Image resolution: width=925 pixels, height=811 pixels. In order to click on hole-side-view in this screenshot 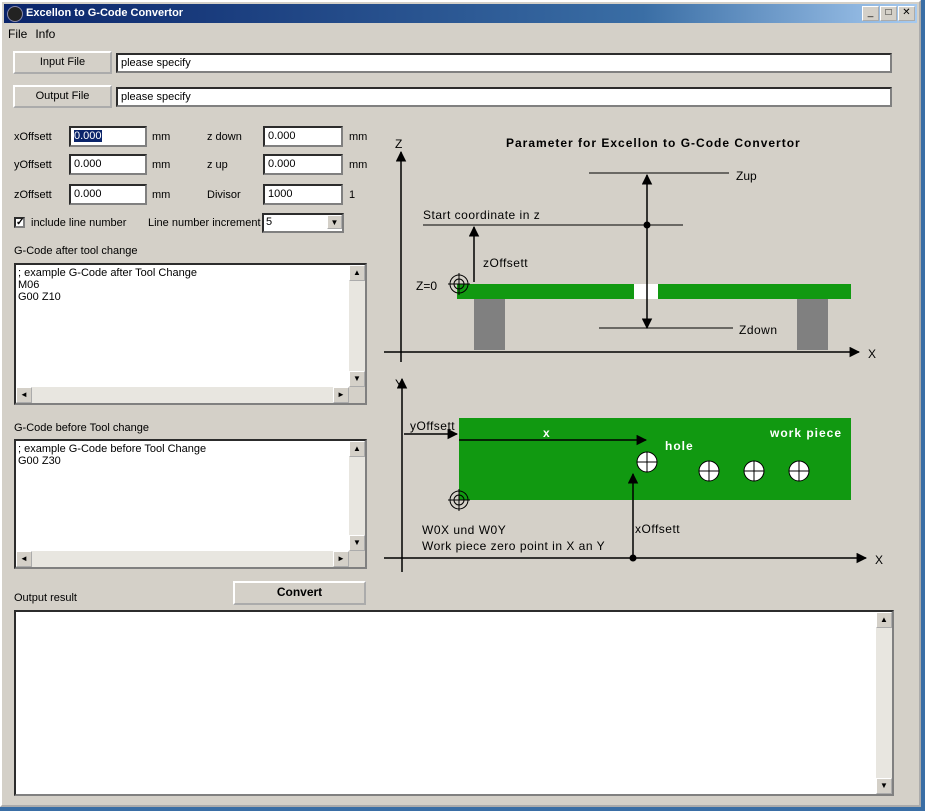, I will do `click(646, 291)`.